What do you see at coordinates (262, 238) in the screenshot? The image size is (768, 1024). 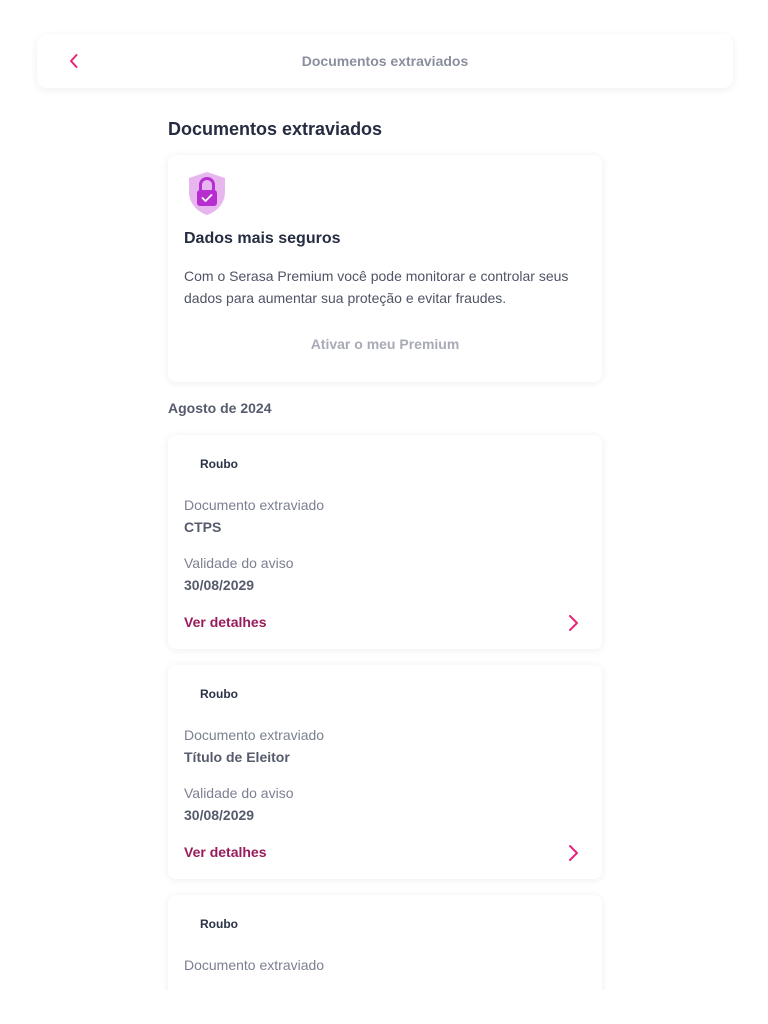 I see `promo-title: Dados mais seguros` at bounding box center [262, 238].